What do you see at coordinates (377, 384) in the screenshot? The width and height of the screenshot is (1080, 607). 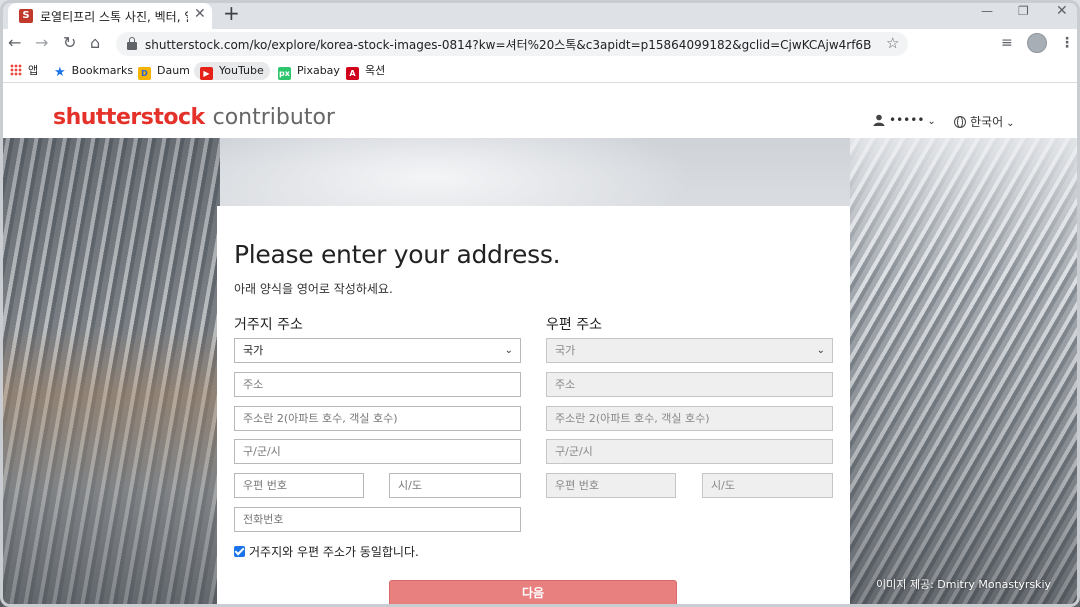 I see `residential-address1-input: 주소` at bounding box center [377, 384].